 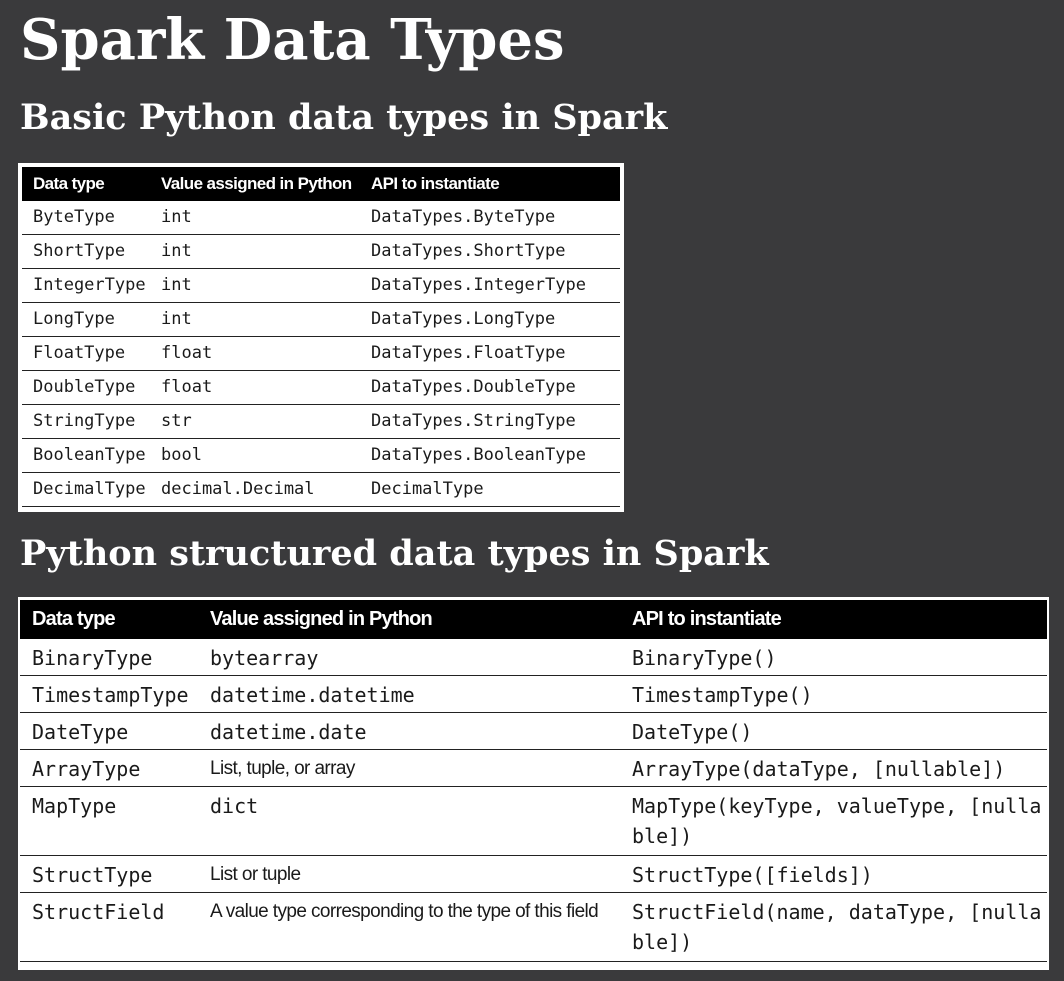 I want to click on cell-python-value: List or tuple, so click(x=421, y=874).